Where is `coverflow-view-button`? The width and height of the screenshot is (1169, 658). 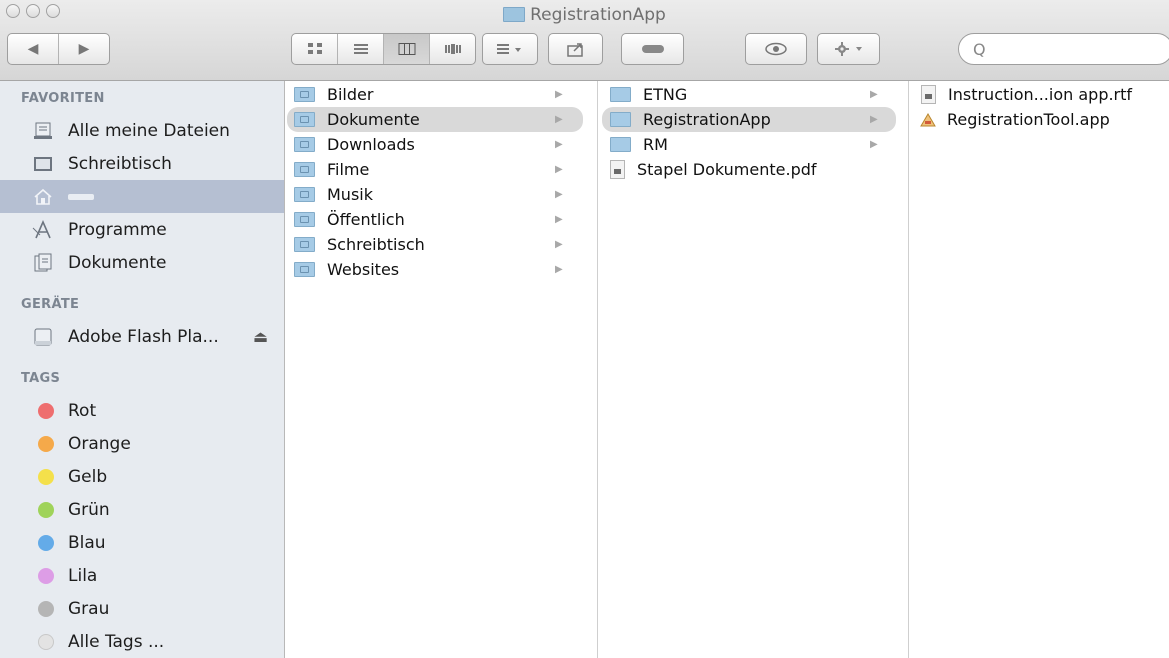
coverflow-view-button is located at coordinates (452, 49).